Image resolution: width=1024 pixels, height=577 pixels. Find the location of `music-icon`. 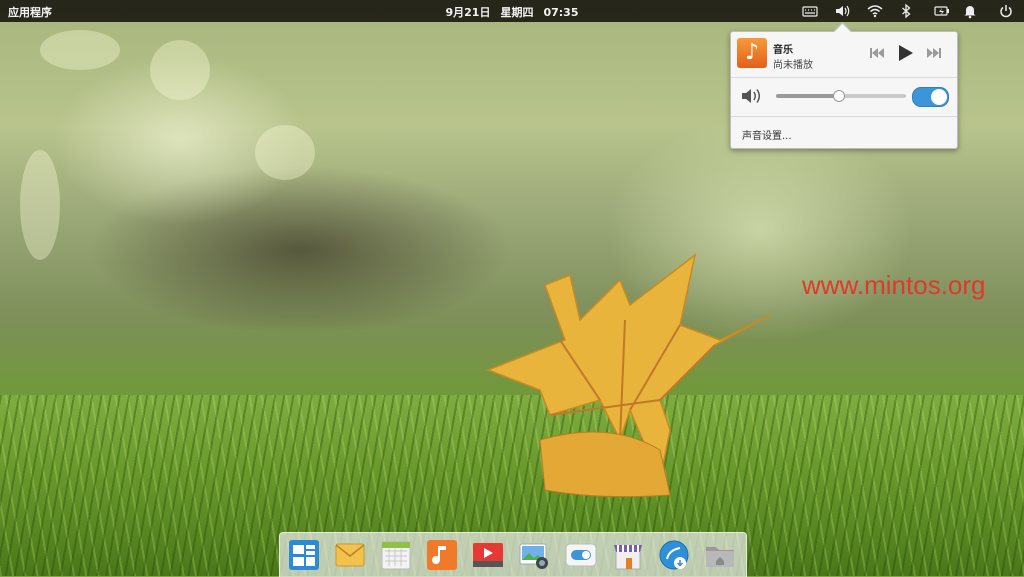

music-icon is located at coordinates (442, 555).